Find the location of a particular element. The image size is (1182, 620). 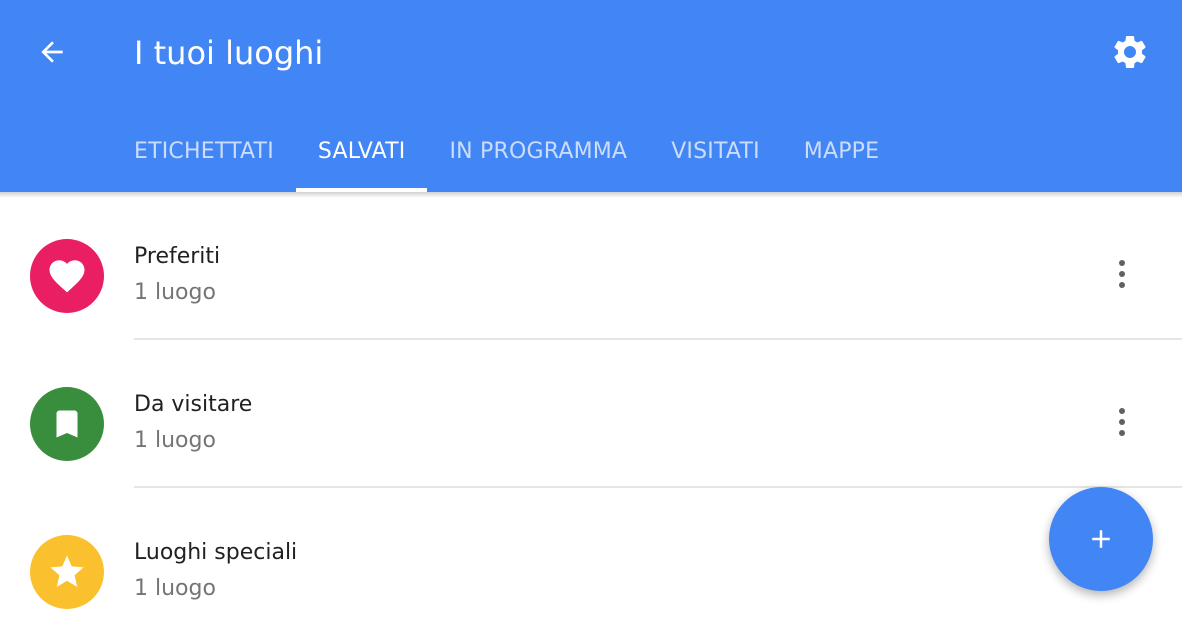

tab-visitati: VISITATI is located at coordinates (715, 151).